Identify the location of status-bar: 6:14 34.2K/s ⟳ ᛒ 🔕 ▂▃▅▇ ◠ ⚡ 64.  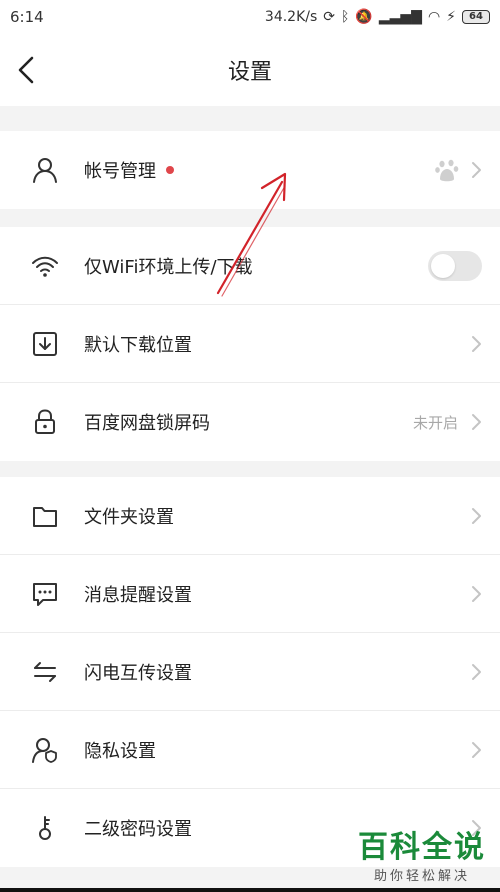
(250, 17).